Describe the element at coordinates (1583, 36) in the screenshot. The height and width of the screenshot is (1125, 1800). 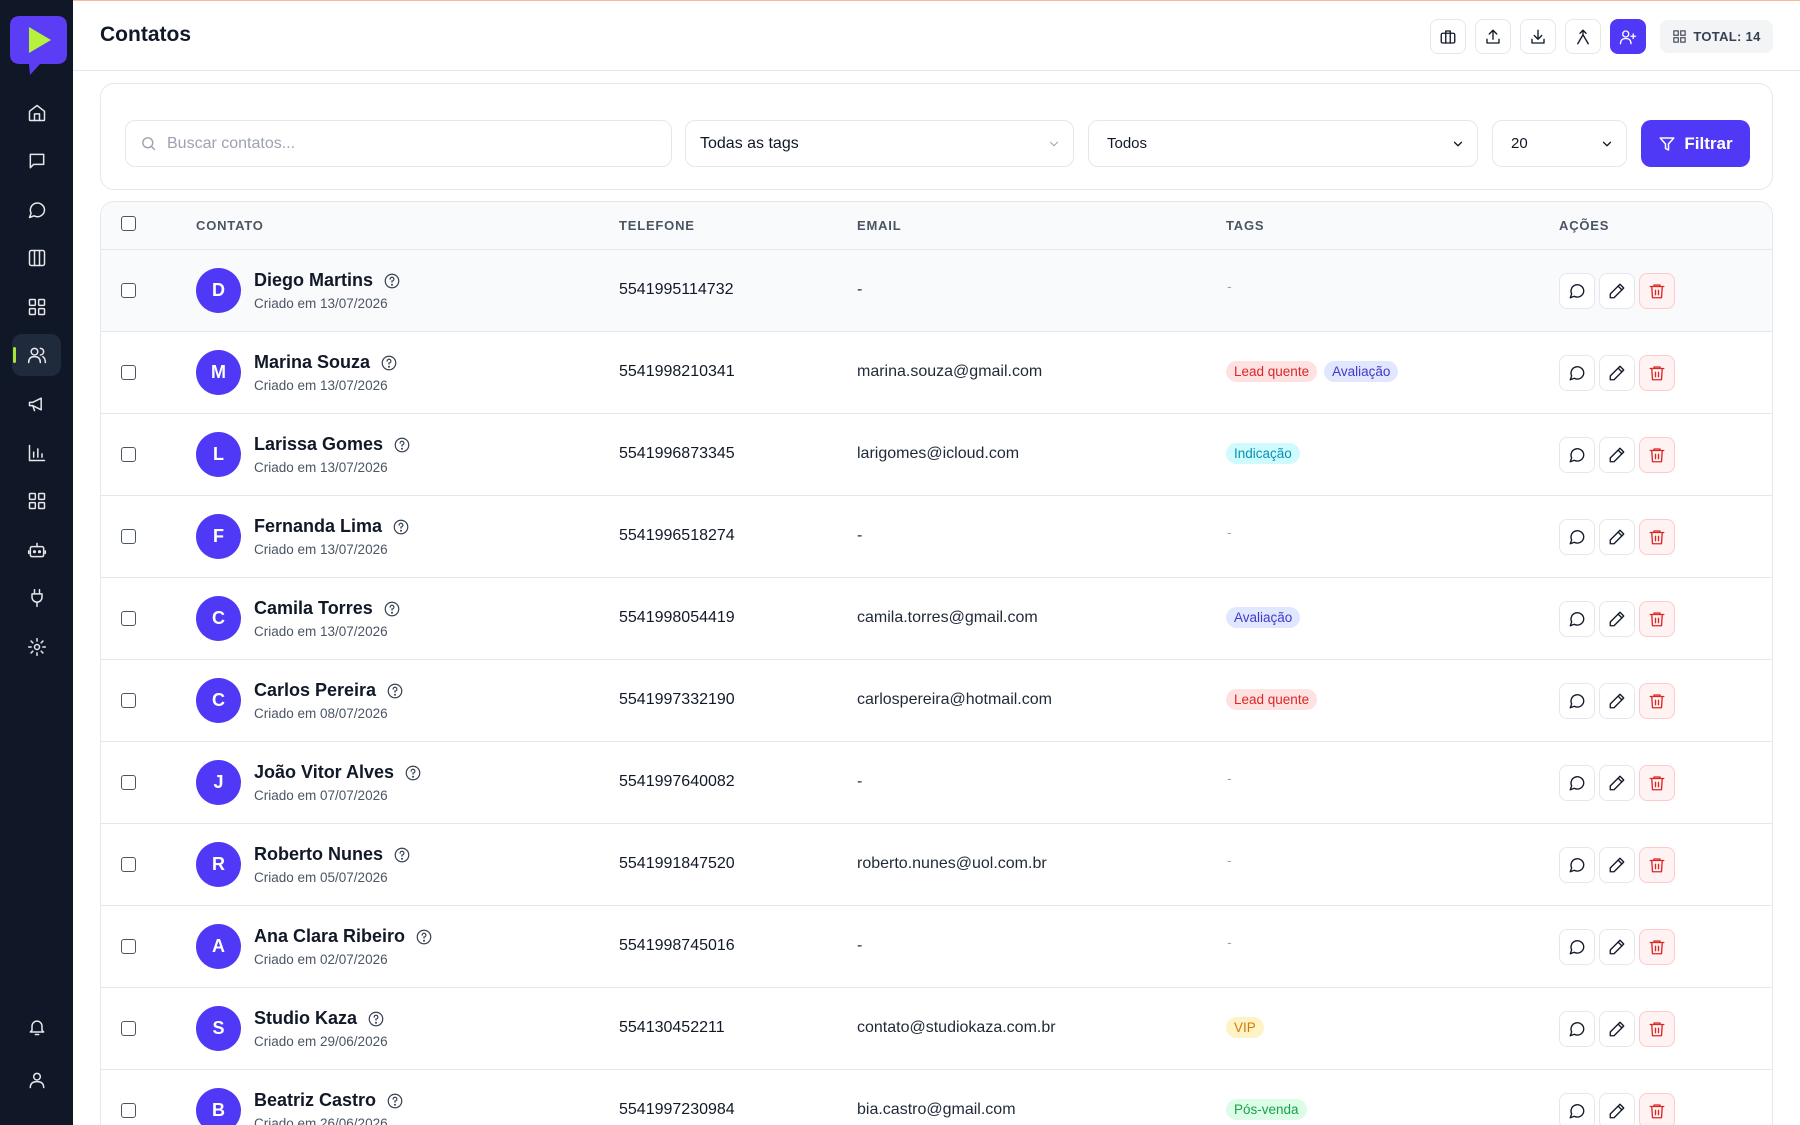
I see `merge-button` at that location.